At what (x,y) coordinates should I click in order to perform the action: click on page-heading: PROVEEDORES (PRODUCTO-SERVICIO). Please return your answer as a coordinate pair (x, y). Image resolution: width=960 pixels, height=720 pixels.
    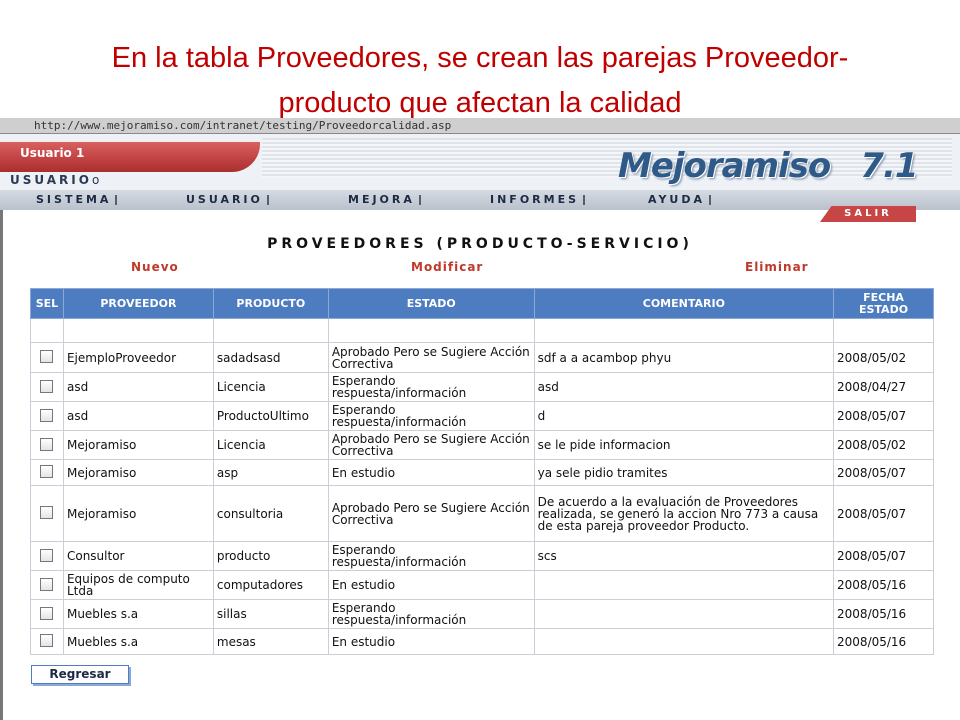
    Looking at the image, I should click on (480, 244).